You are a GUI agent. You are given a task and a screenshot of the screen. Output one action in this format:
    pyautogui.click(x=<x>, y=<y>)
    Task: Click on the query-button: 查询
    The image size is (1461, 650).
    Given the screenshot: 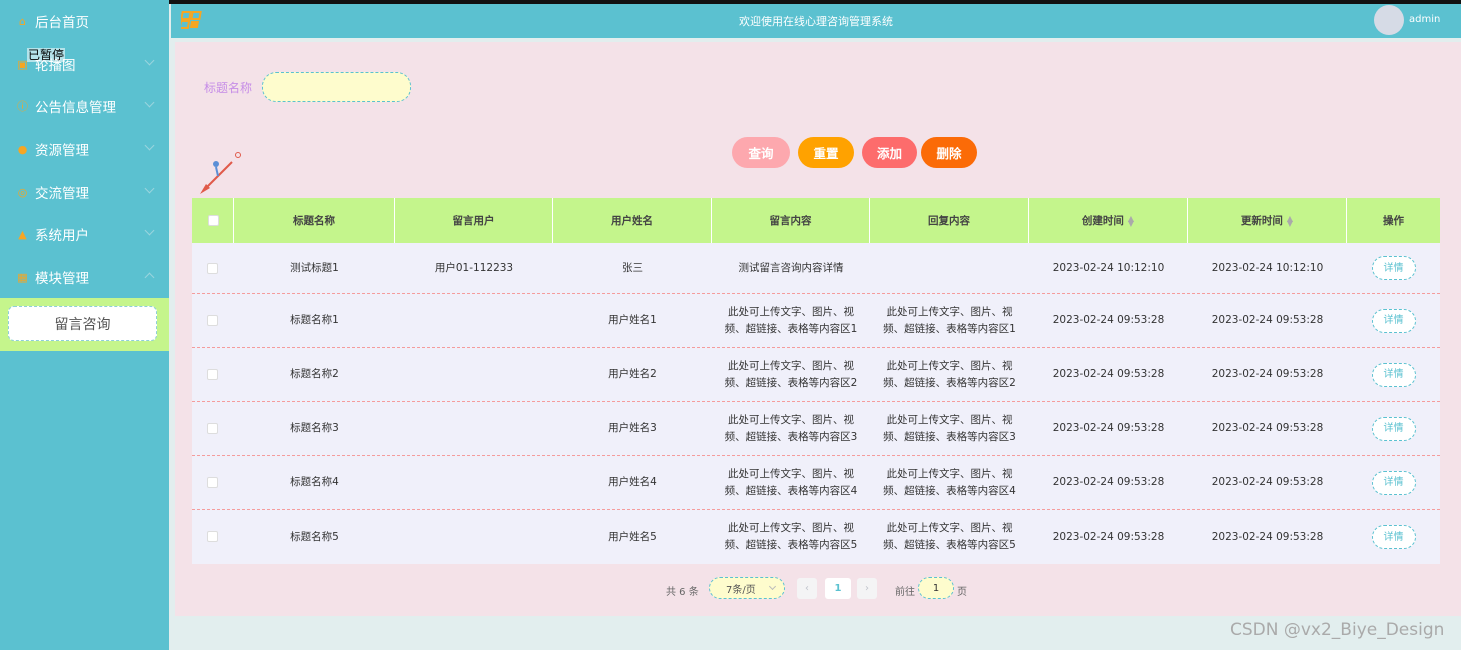 What is the action you would take?
    pyautogui.click(x=761, y=152)
    